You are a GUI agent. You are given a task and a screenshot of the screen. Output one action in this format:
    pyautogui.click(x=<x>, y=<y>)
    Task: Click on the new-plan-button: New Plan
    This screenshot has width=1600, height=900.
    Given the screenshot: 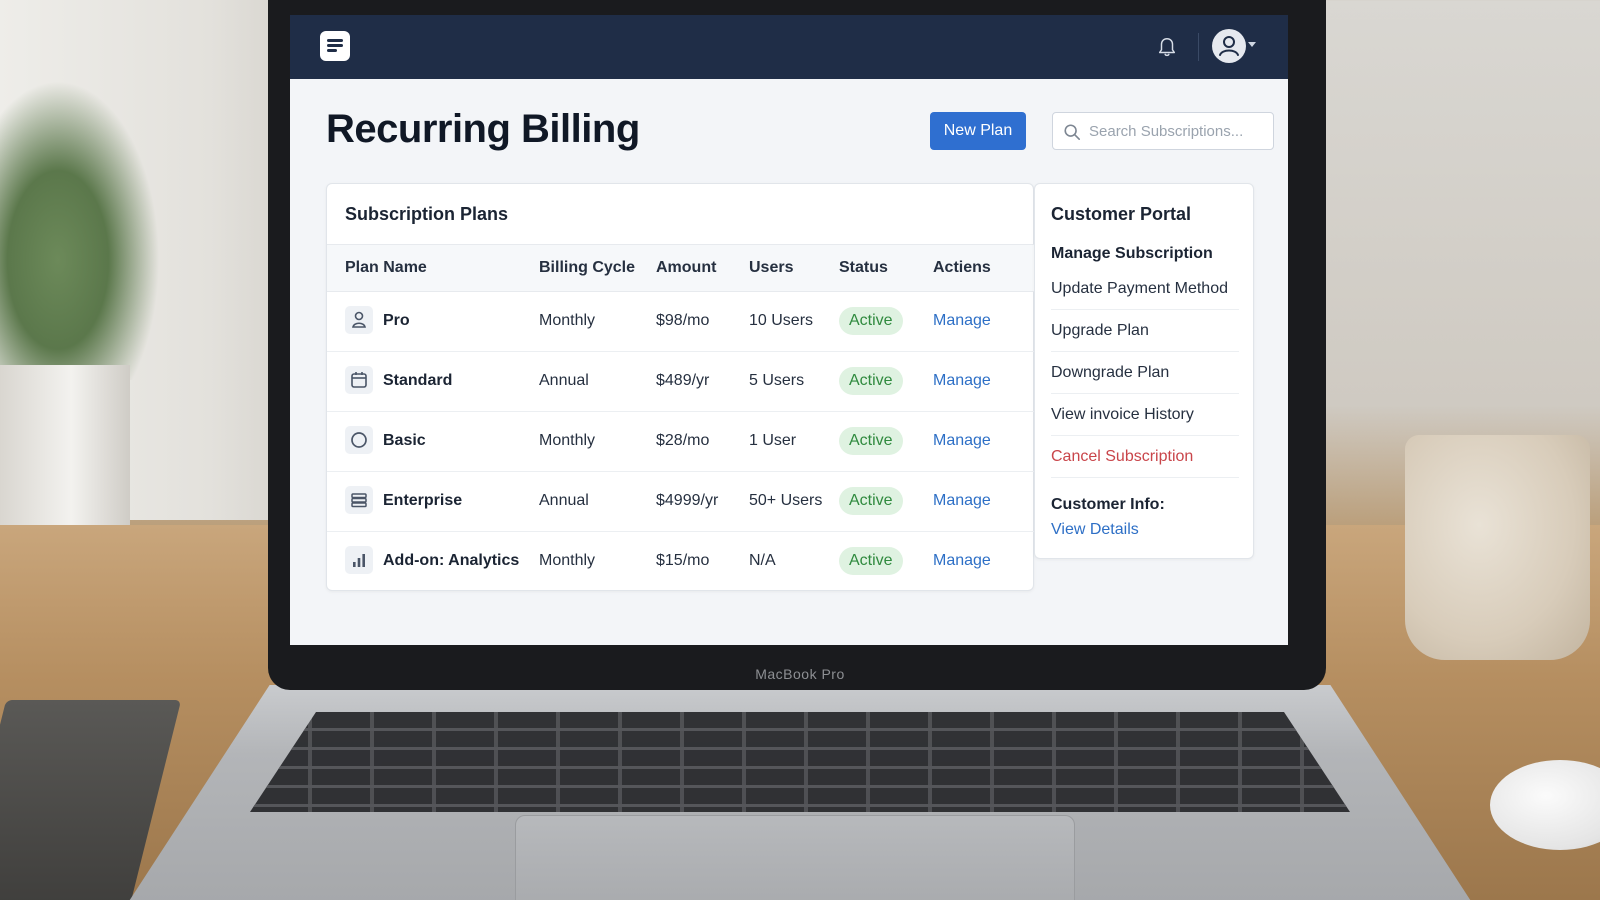 What is the action you would take?
    pyautogui.click(x=978, y=131)
    